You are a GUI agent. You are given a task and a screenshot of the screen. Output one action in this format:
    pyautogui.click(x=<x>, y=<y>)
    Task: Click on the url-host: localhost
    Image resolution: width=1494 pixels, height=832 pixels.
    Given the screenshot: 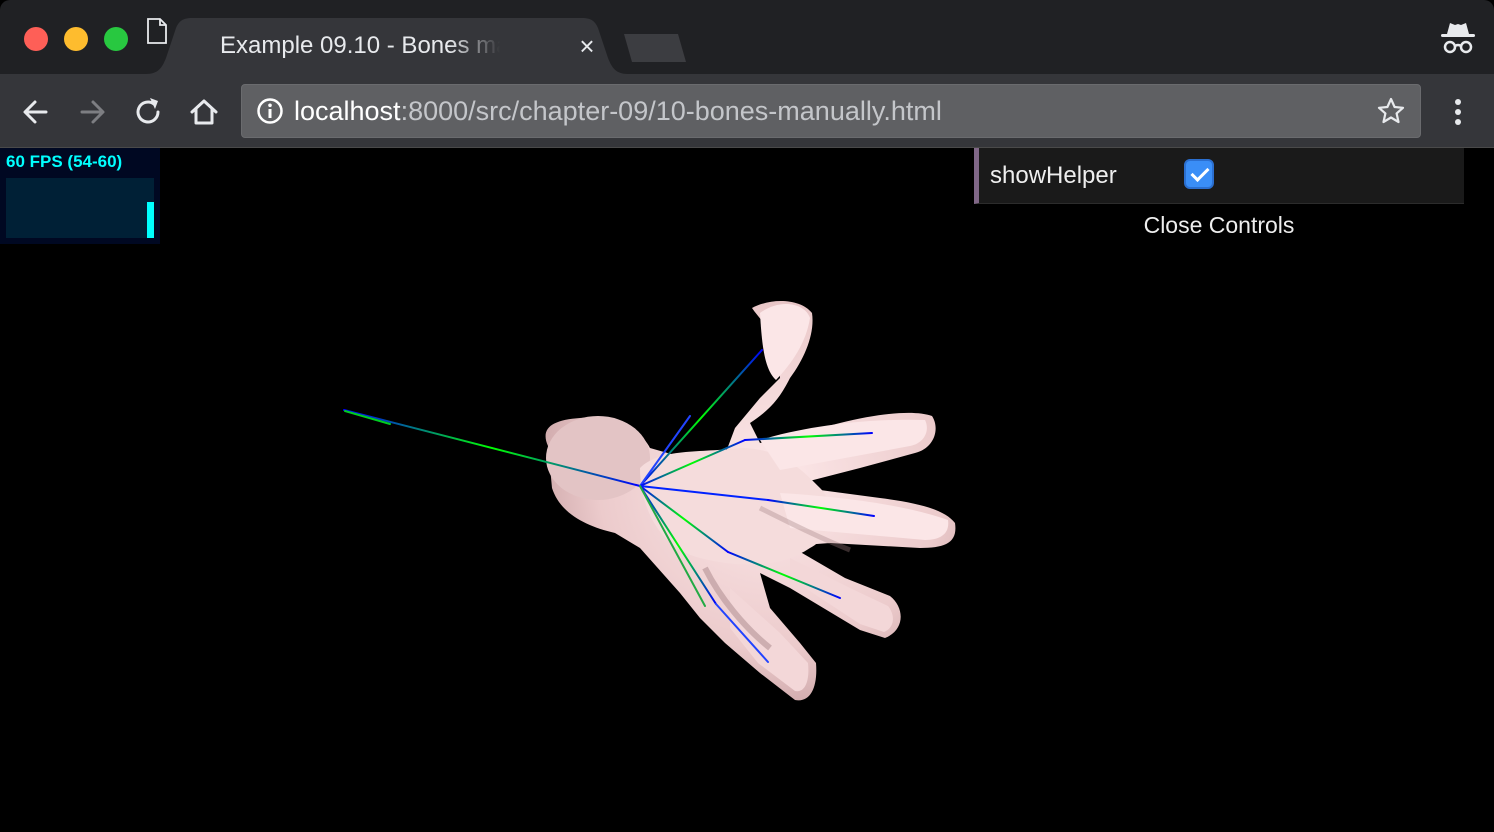 What is the action you would take?
    pyautogui.click(x=347, y=111)
    